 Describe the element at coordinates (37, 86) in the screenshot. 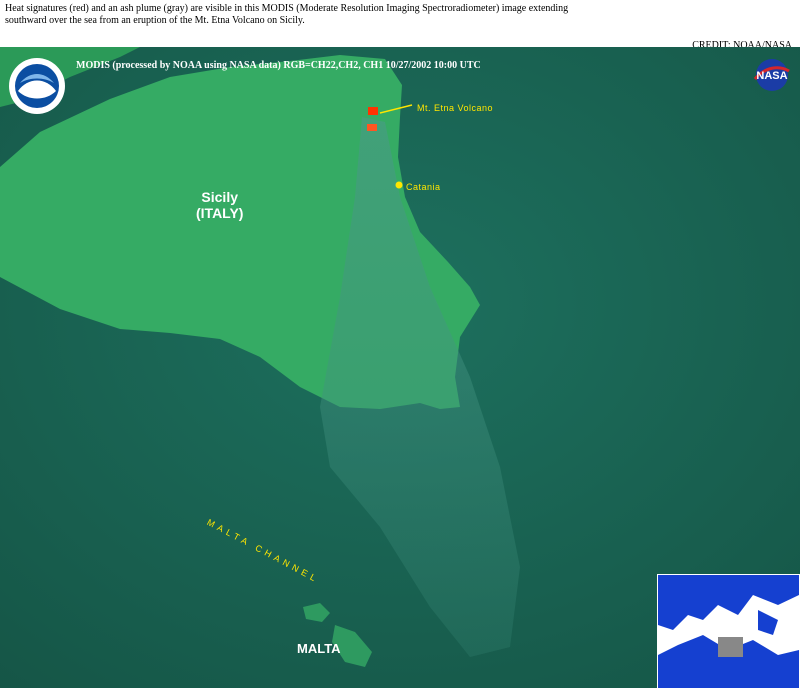

I see `noaa-logo-icon` at that location.